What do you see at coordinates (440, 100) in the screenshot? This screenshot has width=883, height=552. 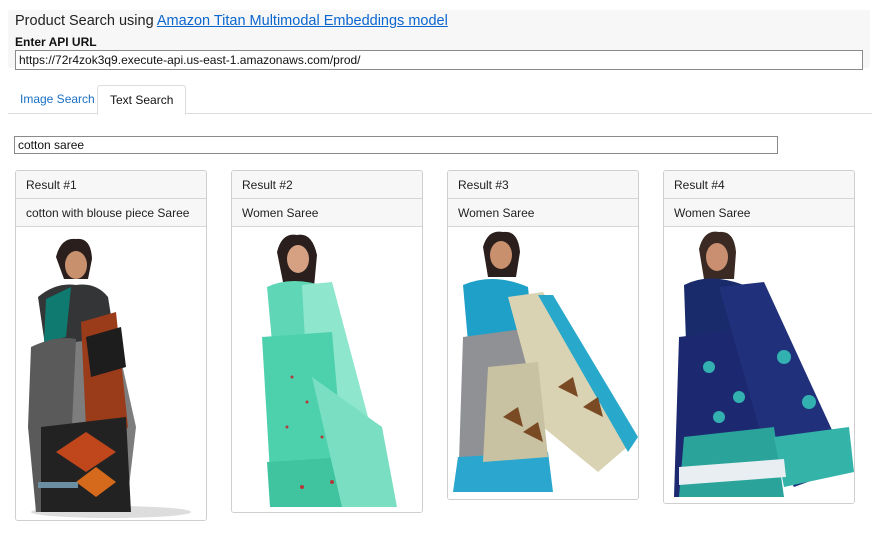 I see `tab-bar: Image Search Text Search` at bounding box center [440, 100].